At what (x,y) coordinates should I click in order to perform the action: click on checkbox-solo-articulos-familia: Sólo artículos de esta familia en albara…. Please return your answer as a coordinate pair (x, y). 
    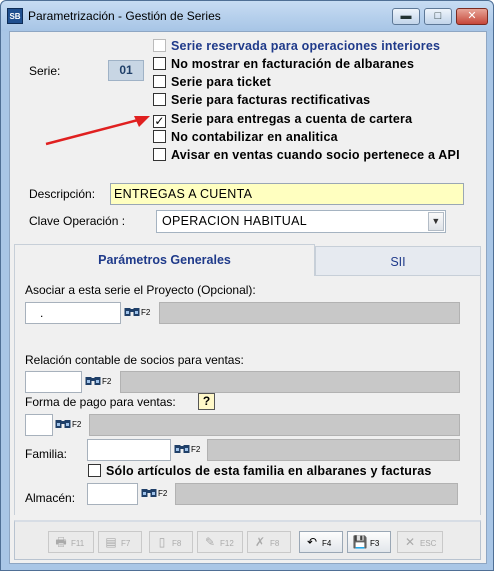
    Looking at the image, I should click on (260, 472).